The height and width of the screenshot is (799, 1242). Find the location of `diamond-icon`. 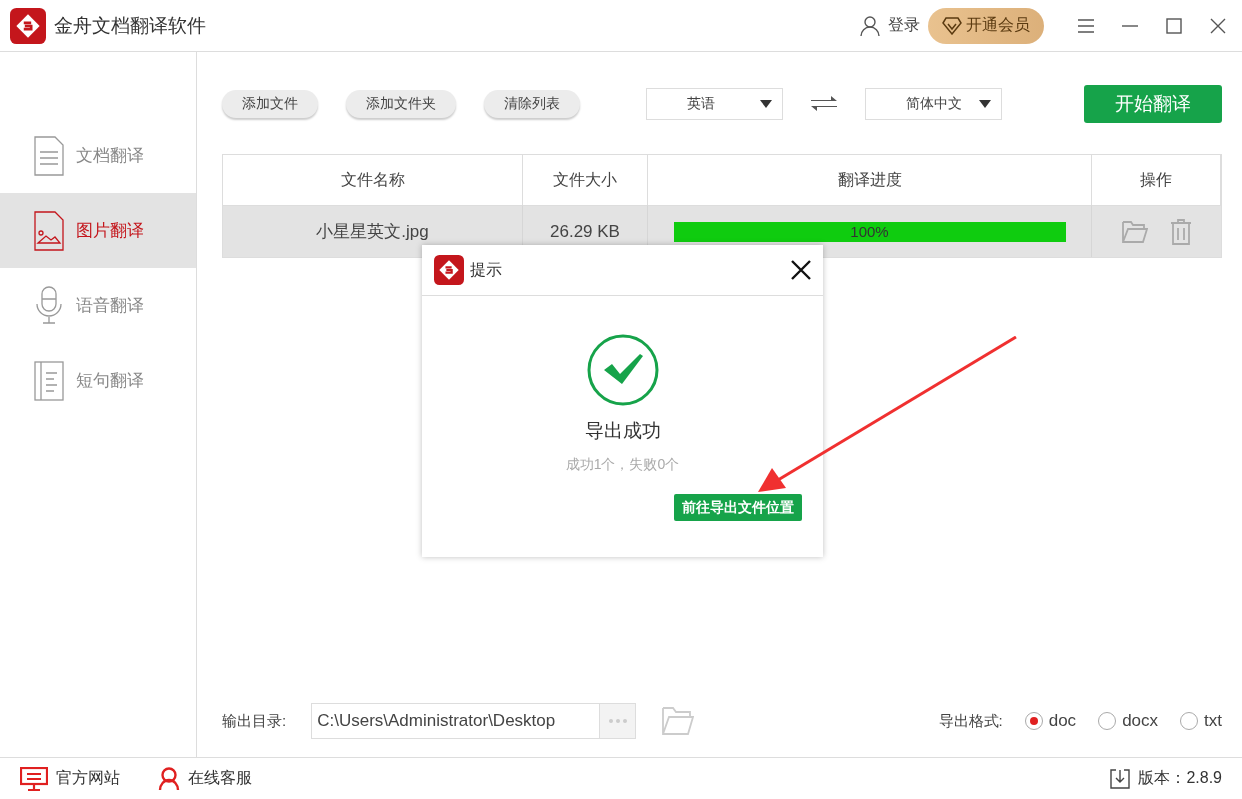

diamond-icon is located at coordinates (952, 25).